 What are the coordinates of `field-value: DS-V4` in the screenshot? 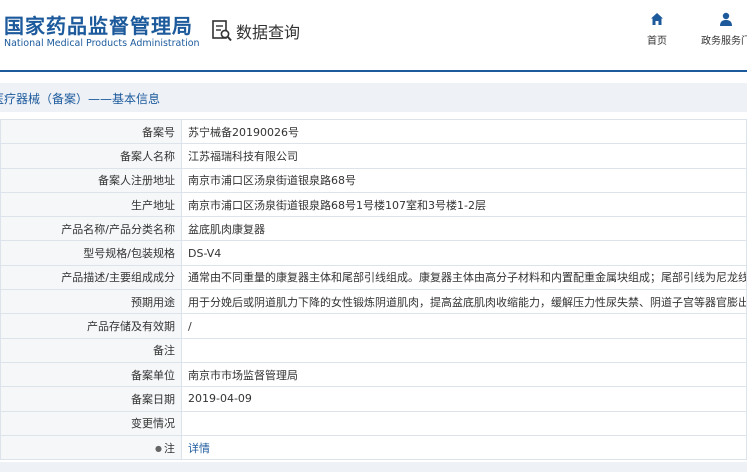 It's located at (464, 253).